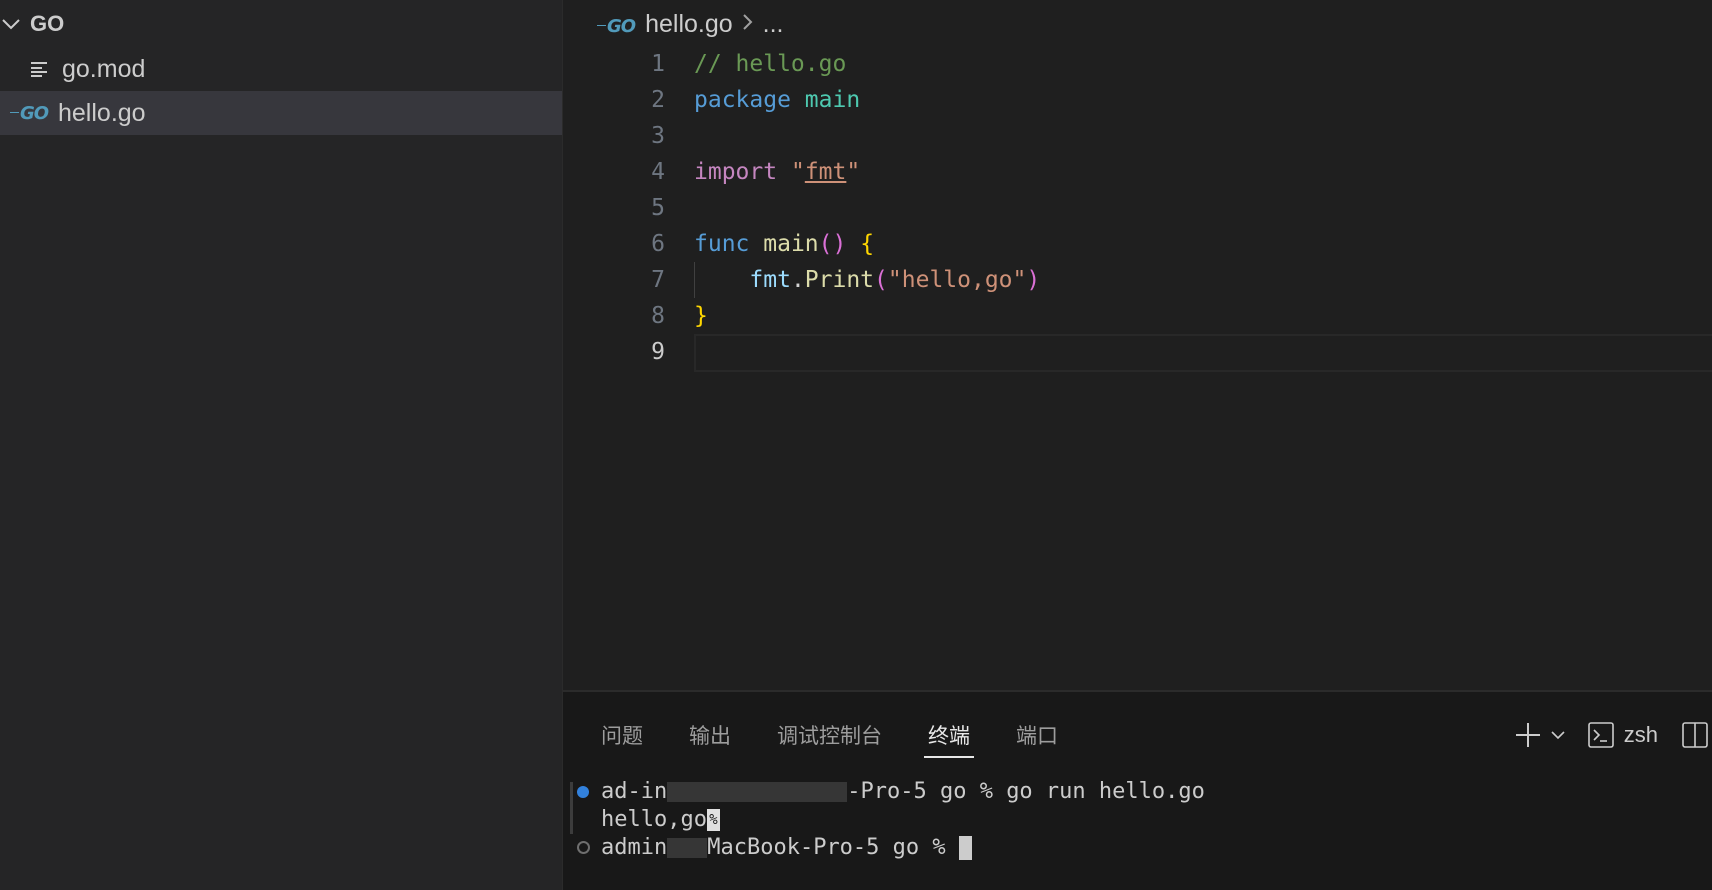 The width and height of the screenshot is (1712, 890). What do you see at coordinates (1065, 791) in the screenshot?
I see `prompt-command: go % go run hello.go` at bounding box center [1065, 791].